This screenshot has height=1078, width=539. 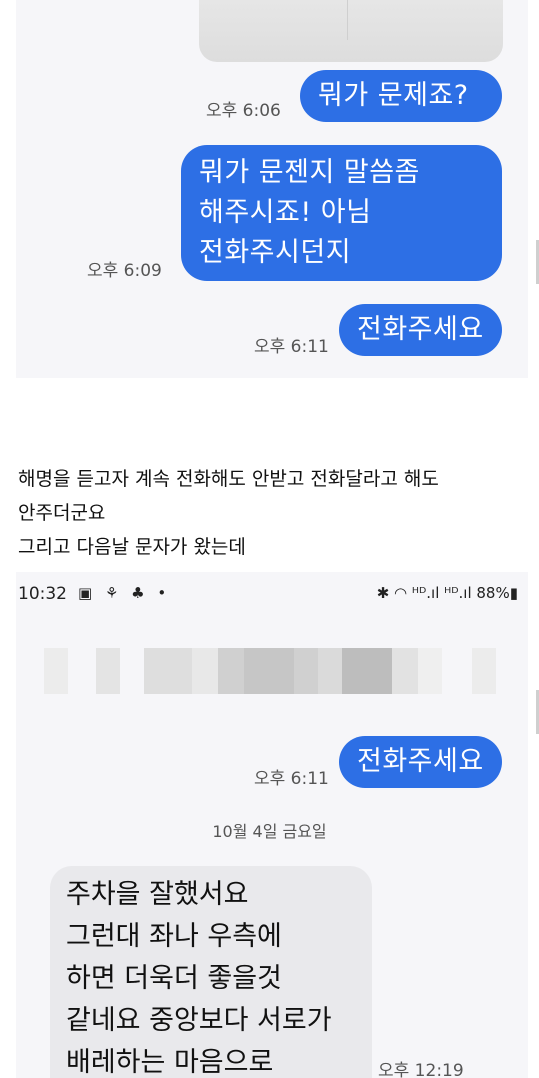 What do you see at coordinates (268, 596) in the screenshot?
I see `status-bar: 10:32 ▣ ⚘ ♣ • ✱ ◠ ᴴᴰ.ıl ᴴᴰ.ıl 88%▮` at bounding box center [268, 596].